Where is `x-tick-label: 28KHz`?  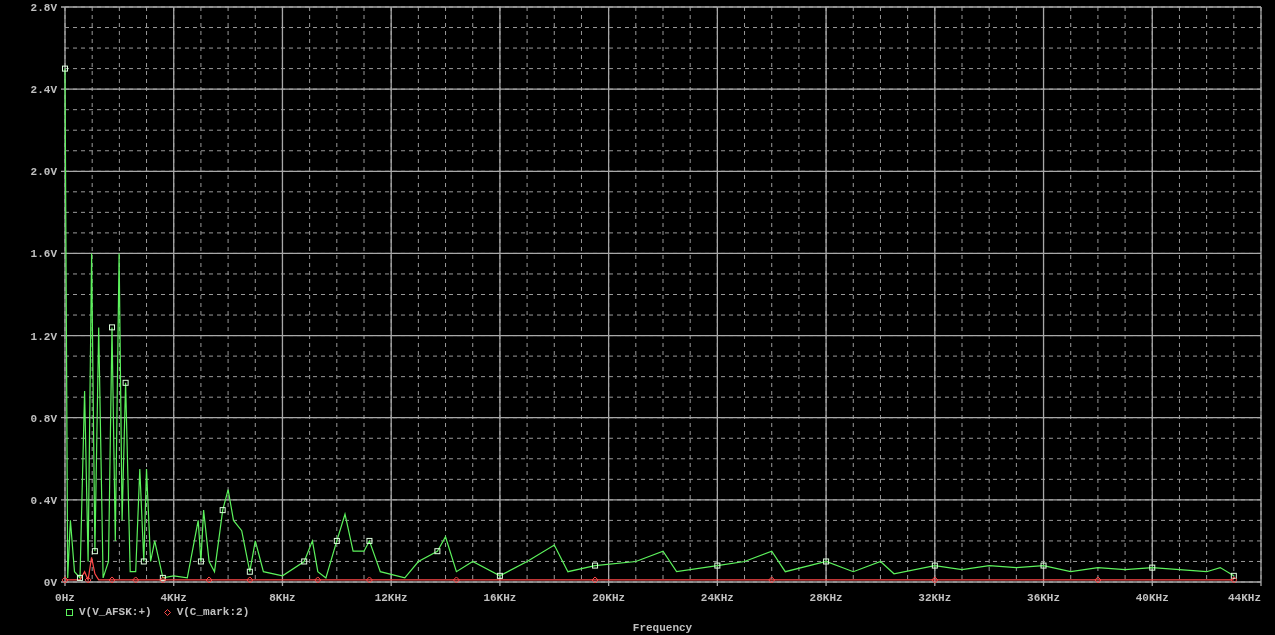
x-tick-label: 28KHz is located at coordinates (826, 598).